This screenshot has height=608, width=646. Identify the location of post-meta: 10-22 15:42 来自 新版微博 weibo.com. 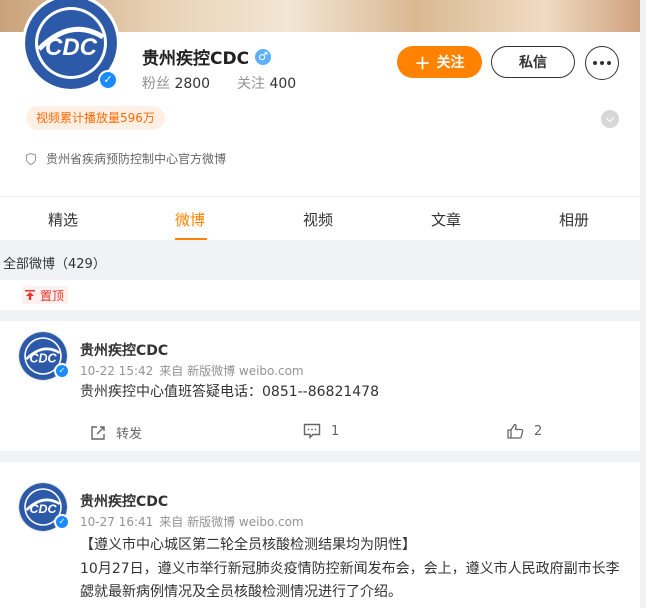
(192, 370).